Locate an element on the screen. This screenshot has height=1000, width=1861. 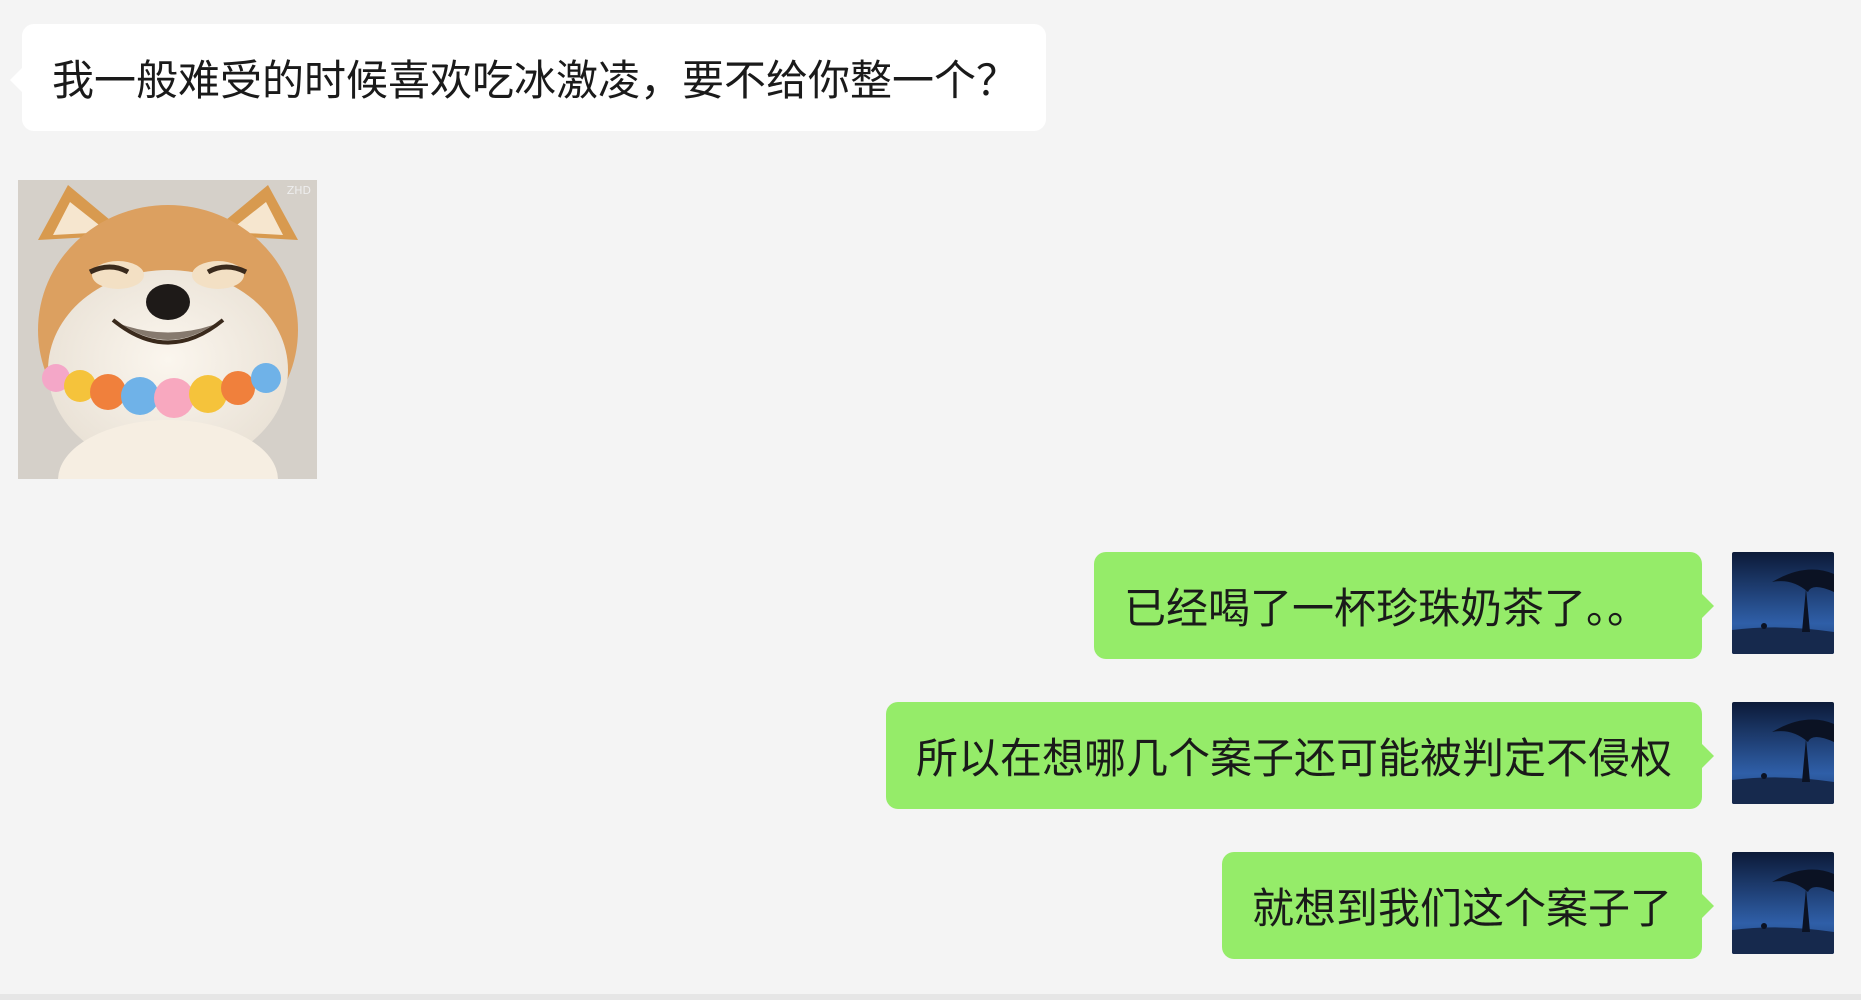
outgoing-message-bubble: 已经喝了一杯珍珠奶茶了。。 is located at coordinates (1404, 605).